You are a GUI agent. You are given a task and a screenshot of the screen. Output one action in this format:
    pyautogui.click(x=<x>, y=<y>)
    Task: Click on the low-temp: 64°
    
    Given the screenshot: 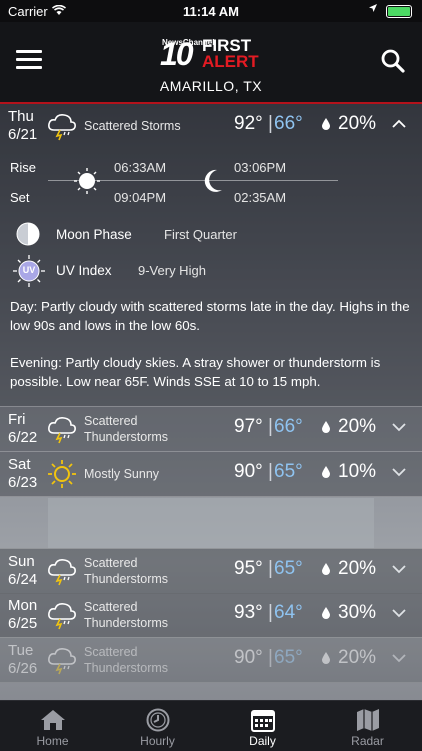 What is the action you would take?
    pyautogui.click(x=288, y=612)
    